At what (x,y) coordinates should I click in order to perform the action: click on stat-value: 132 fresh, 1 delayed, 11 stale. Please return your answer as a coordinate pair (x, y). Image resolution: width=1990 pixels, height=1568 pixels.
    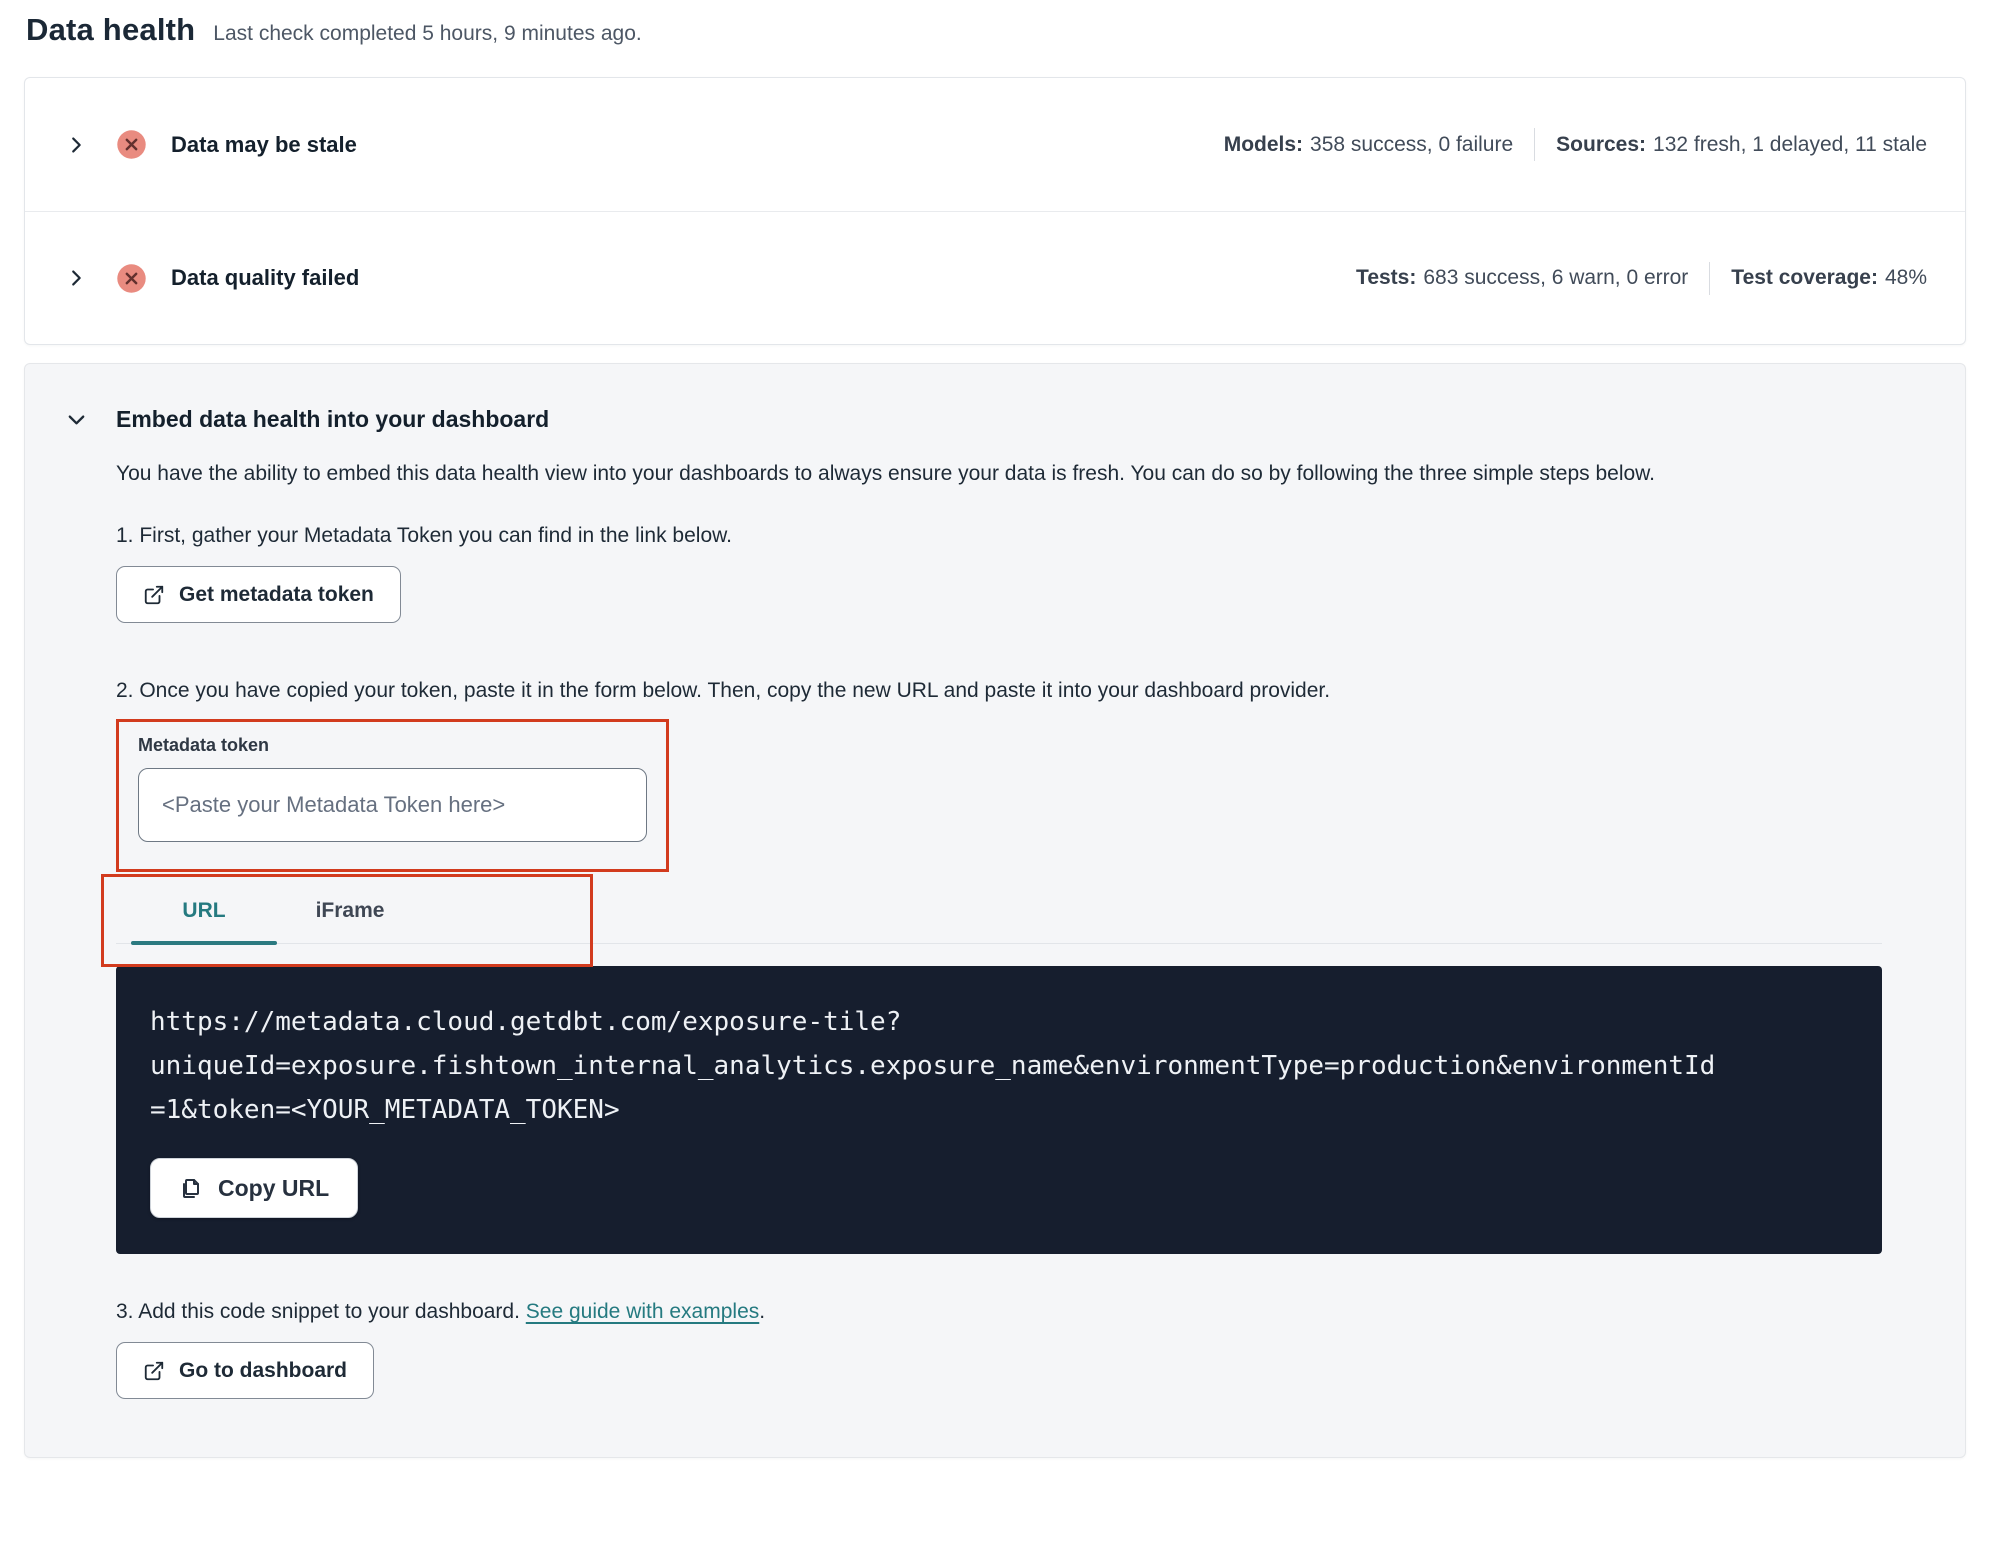
    Looking at the image, I should click on (1790, 144).